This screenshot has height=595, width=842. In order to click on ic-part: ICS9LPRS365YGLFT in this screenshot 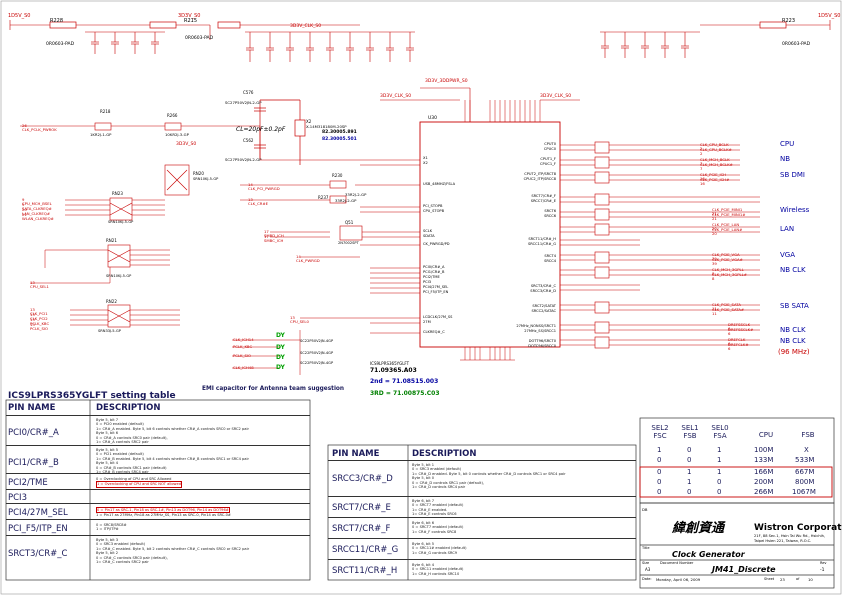, I will do `click(390, 363)`.